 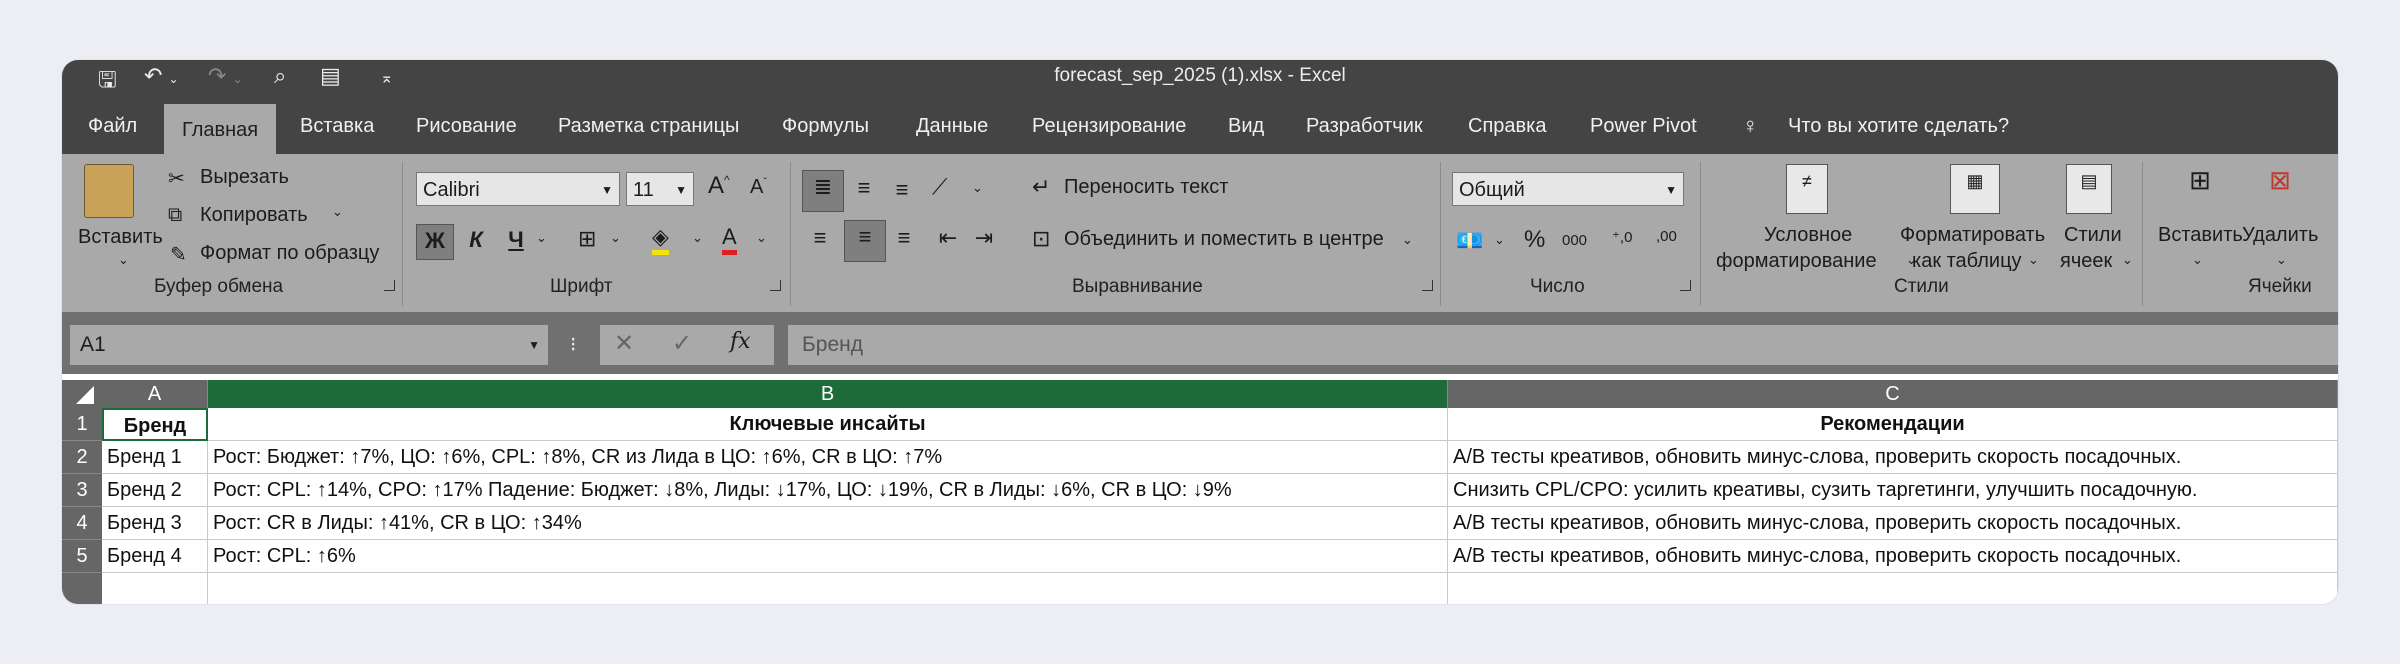 I want to click on name-box: A1 ▼, so click(x=309, y=345).